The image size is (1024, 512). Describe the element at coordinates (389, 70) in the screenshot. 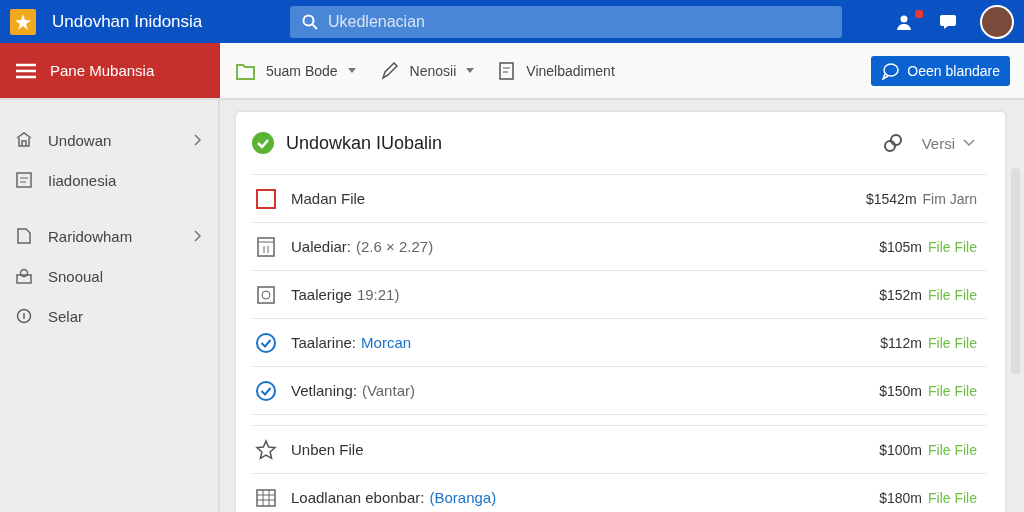

I see `pen-icon` at that location.